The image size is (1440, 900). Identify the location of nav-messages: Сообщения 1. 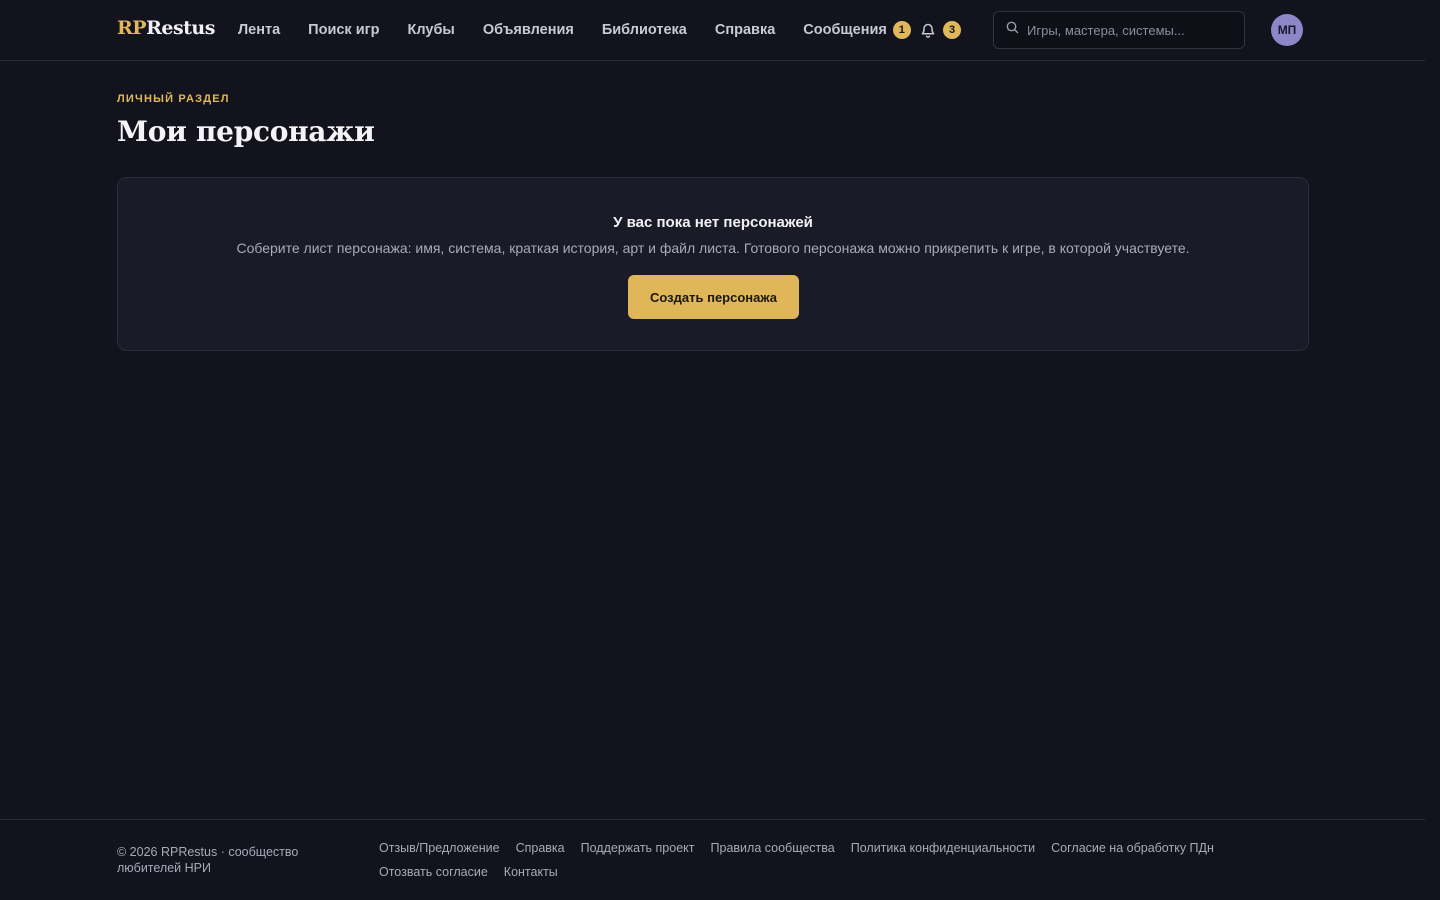
(857, 30).